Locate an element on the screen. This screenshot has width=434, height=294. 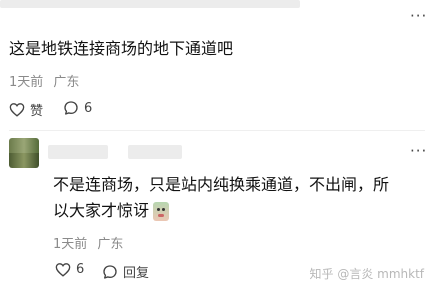
redacted-header is located at coordinates (150, 4).